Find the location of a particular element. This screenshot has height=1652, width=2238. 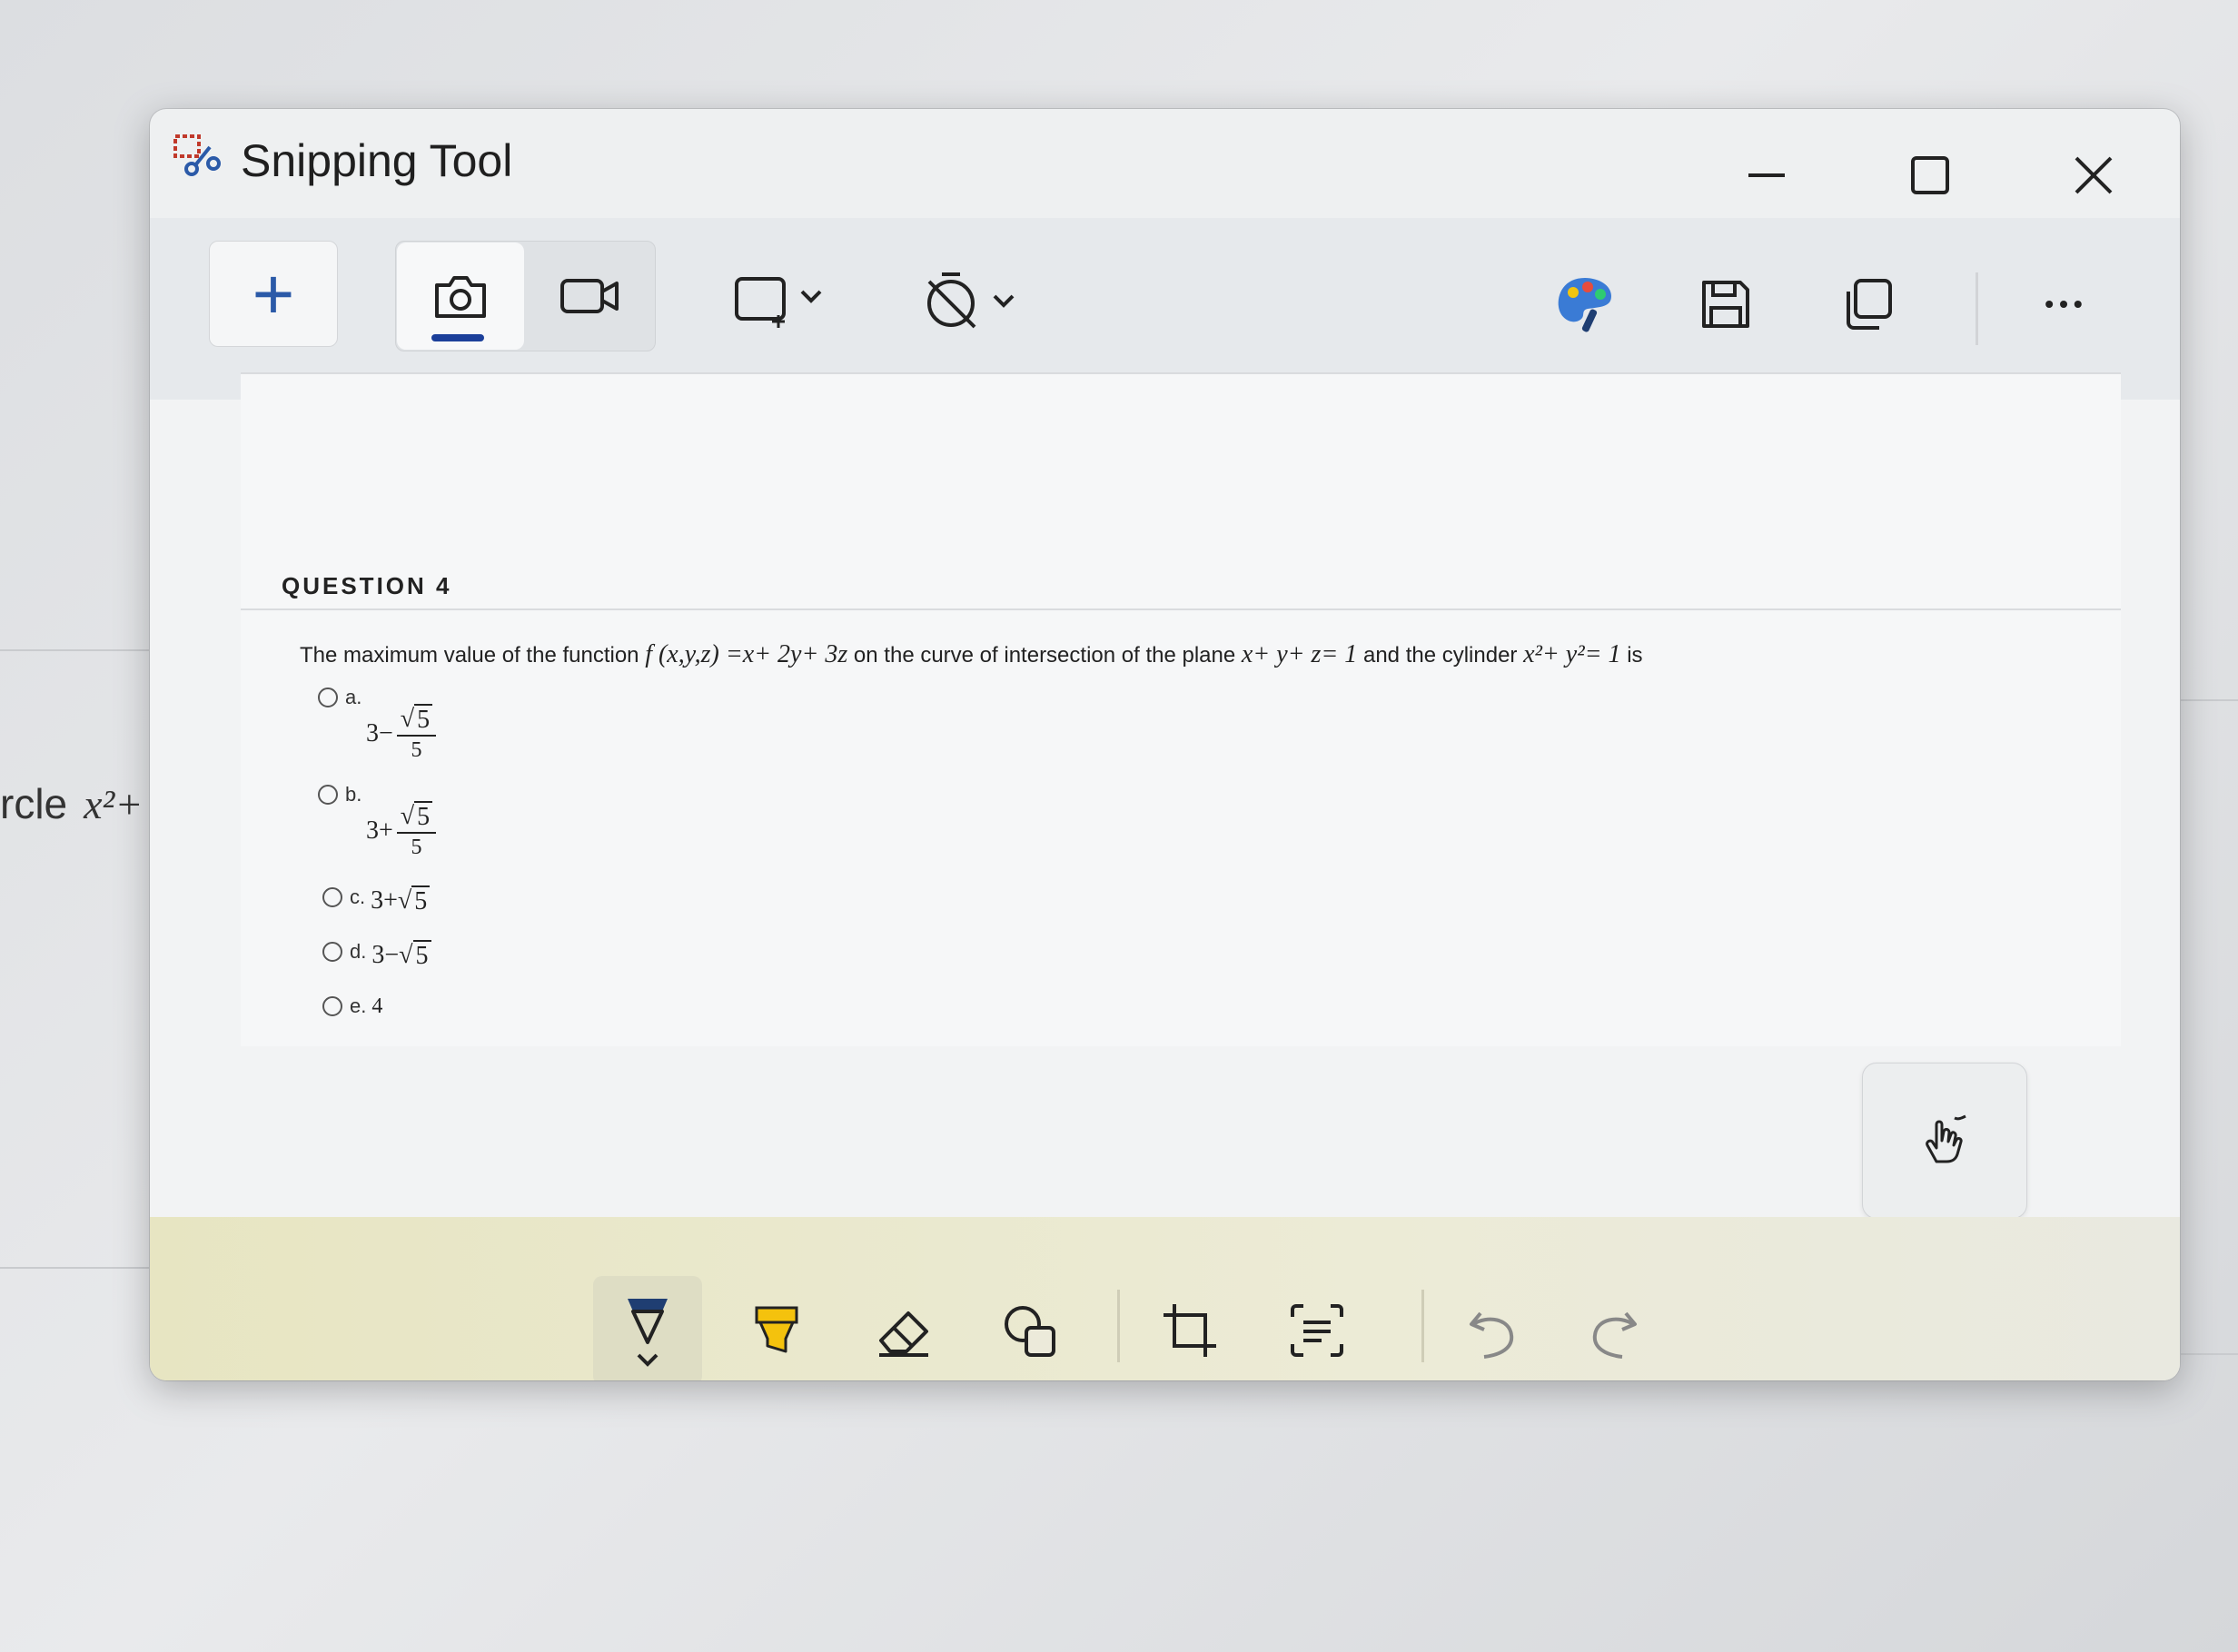

option-a-fraction: √ 5 5 is located at coordinates (416, 733).